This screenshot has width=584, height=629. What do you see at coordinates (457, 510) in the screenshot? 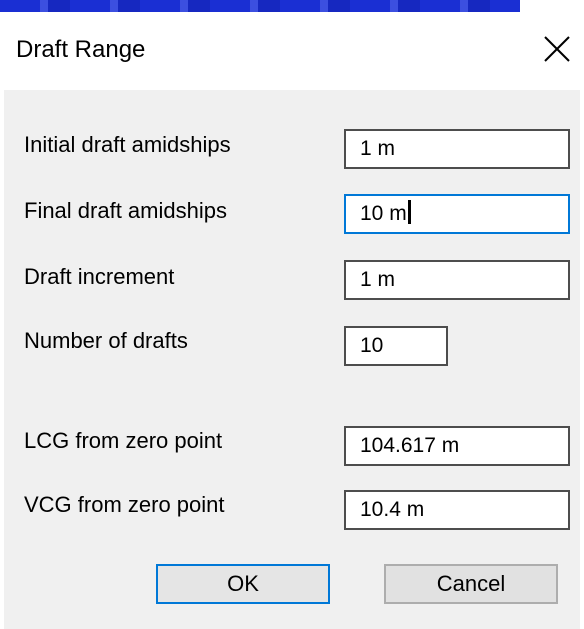
I see `vcg-field: 10.4 m` at bounding box center [457, 510].